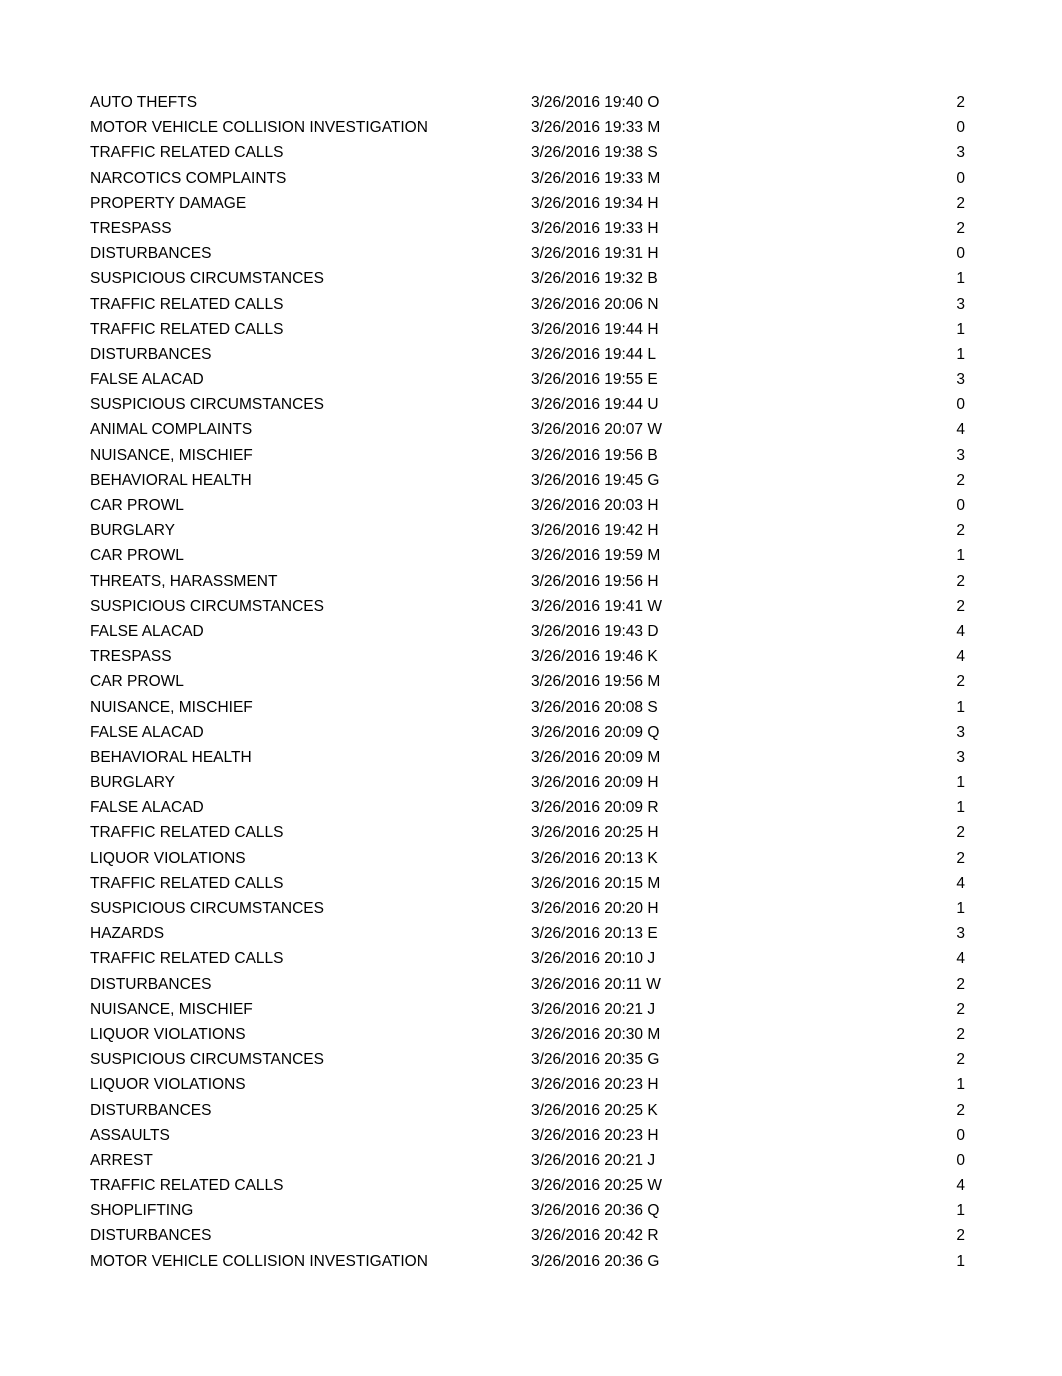 The height and width of the screenshot is (1376, 1062). Describe the element at coordinates (596, 1186) in the screenshot. I see `incident-datetime-code-cell: 3/26/2016 20:25 W` at that location.